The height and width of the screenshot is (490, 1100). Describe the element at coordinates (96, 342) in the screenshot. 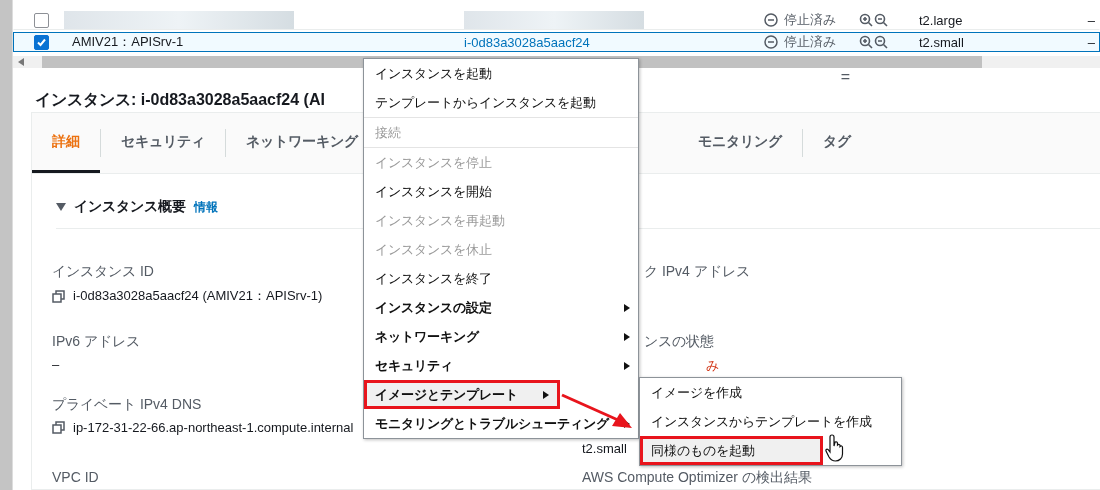

I see `field-label: IPv6 アドレス` at that location.